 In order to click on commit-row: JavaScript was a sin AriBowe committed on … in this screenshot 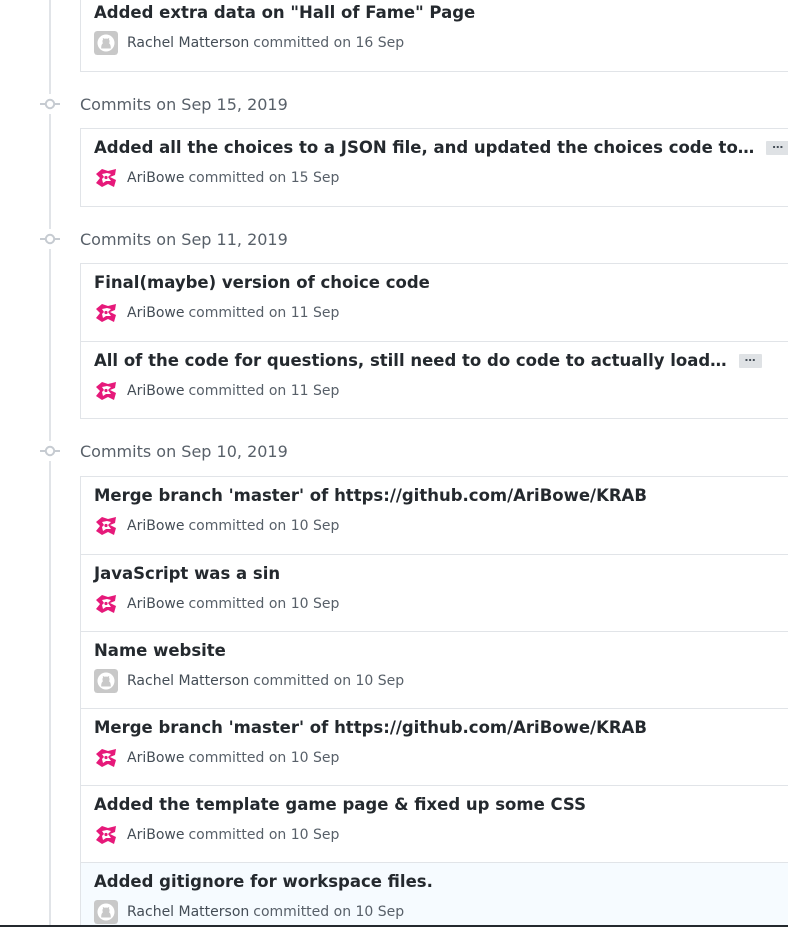, I will do `click(434, 592)`.